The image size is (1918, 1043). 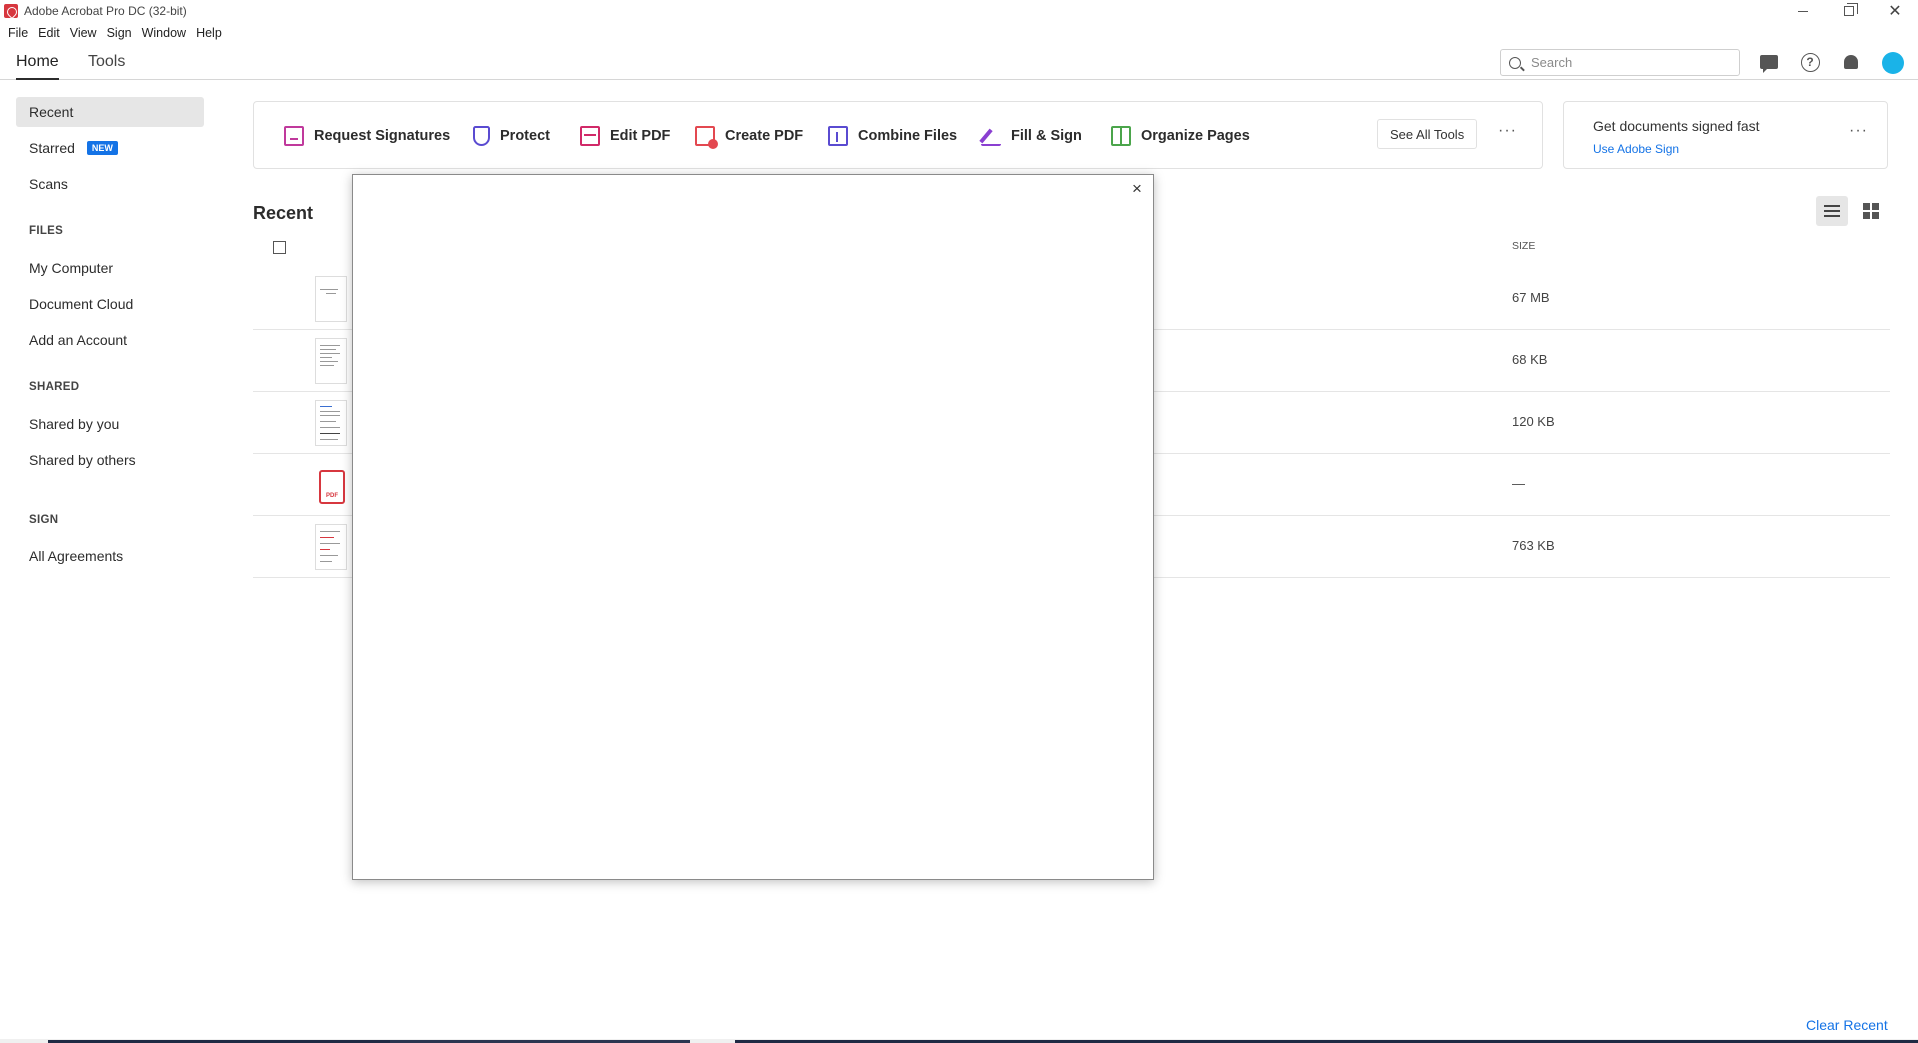 I want to click on menu-help: Help, so click(x=210, y=33).